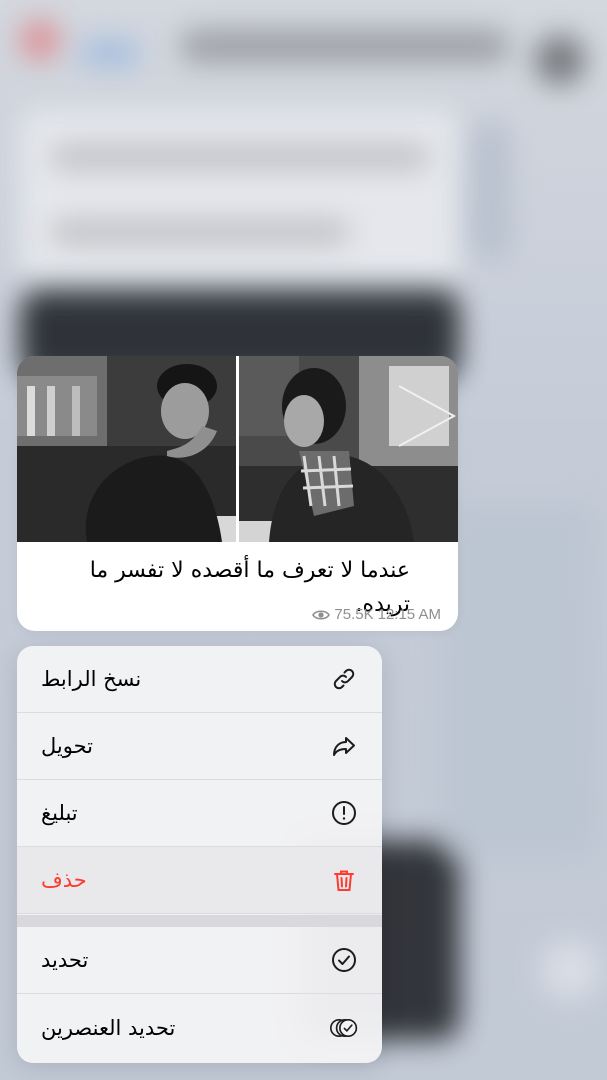  I want to click on menu-item-select: تحديد, so click(199, 960).